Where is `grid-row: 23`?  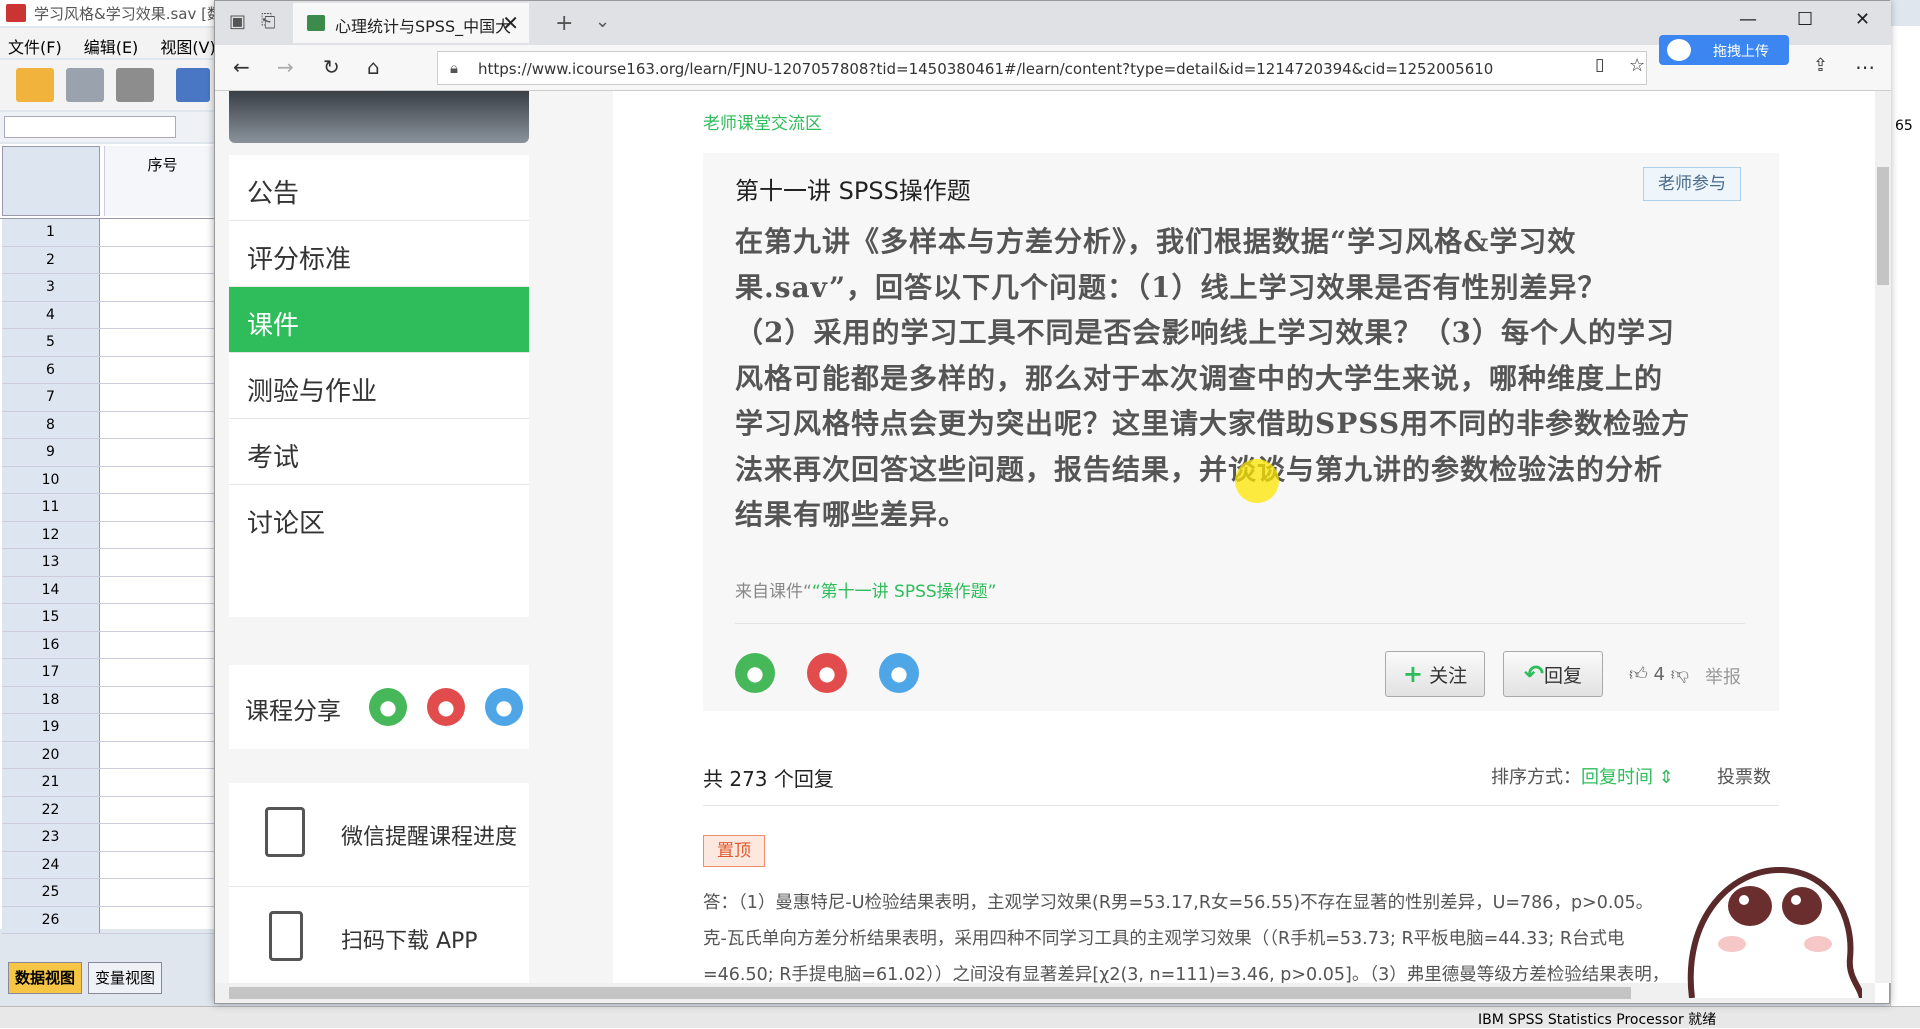
grid-row: 23 is located at coordinates (111, 838).